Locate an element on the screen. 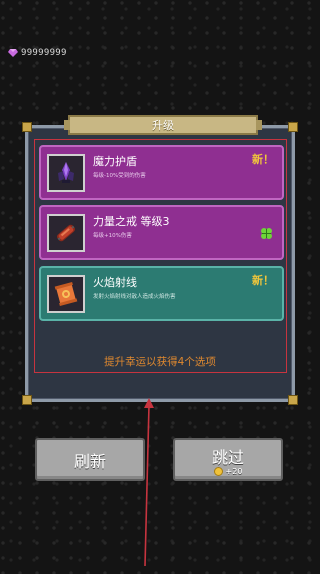 The width and height of the screenshot is (320, 574). ring-icon is located at coordinates (66, 233).